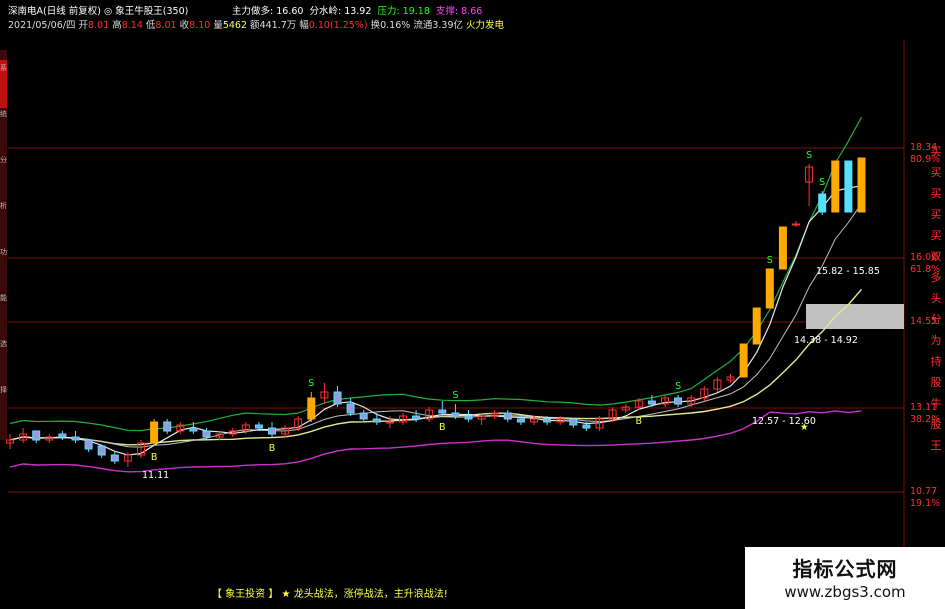 This screenshot has height=609, width=945. Describe the element at coordinates (3, 205) in the screenshot. I see `left-strip-char: 析` at that location.